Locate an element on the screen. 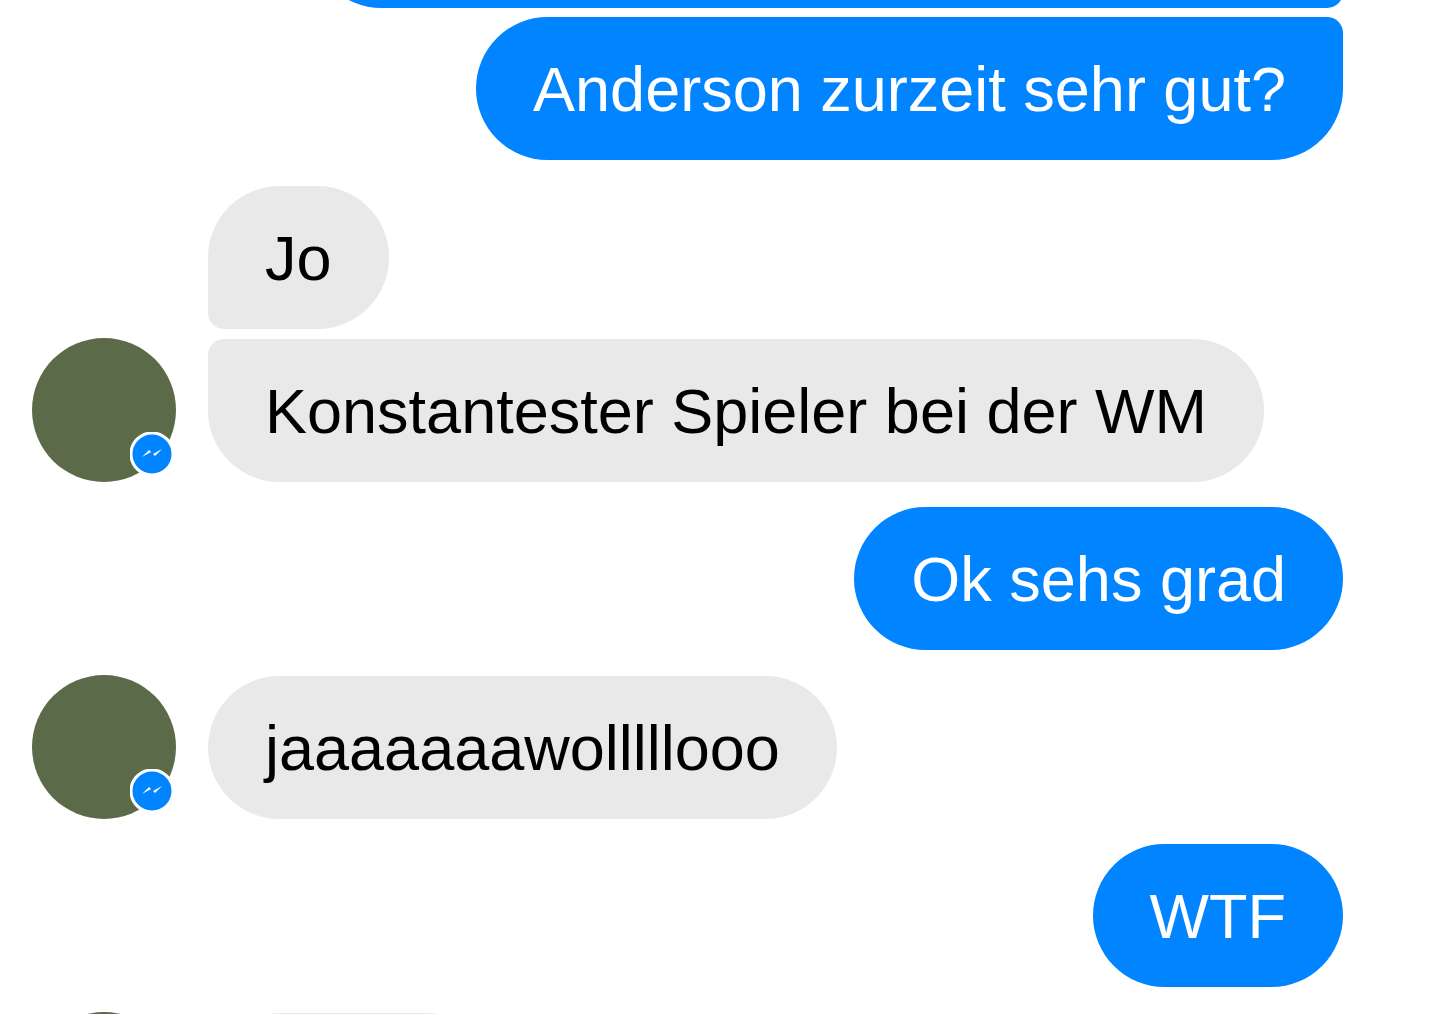 The image size is (1440, 1014). message-bubble: Ok sehs grad is located at coordinates (1098, 578).